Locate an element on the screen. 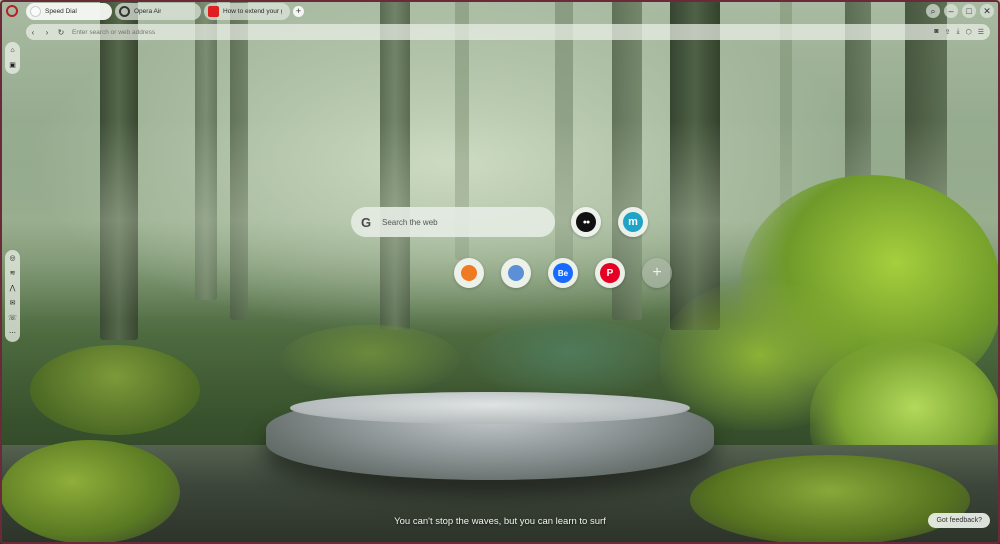  youtube-icon is located at coordinates (213, 11).